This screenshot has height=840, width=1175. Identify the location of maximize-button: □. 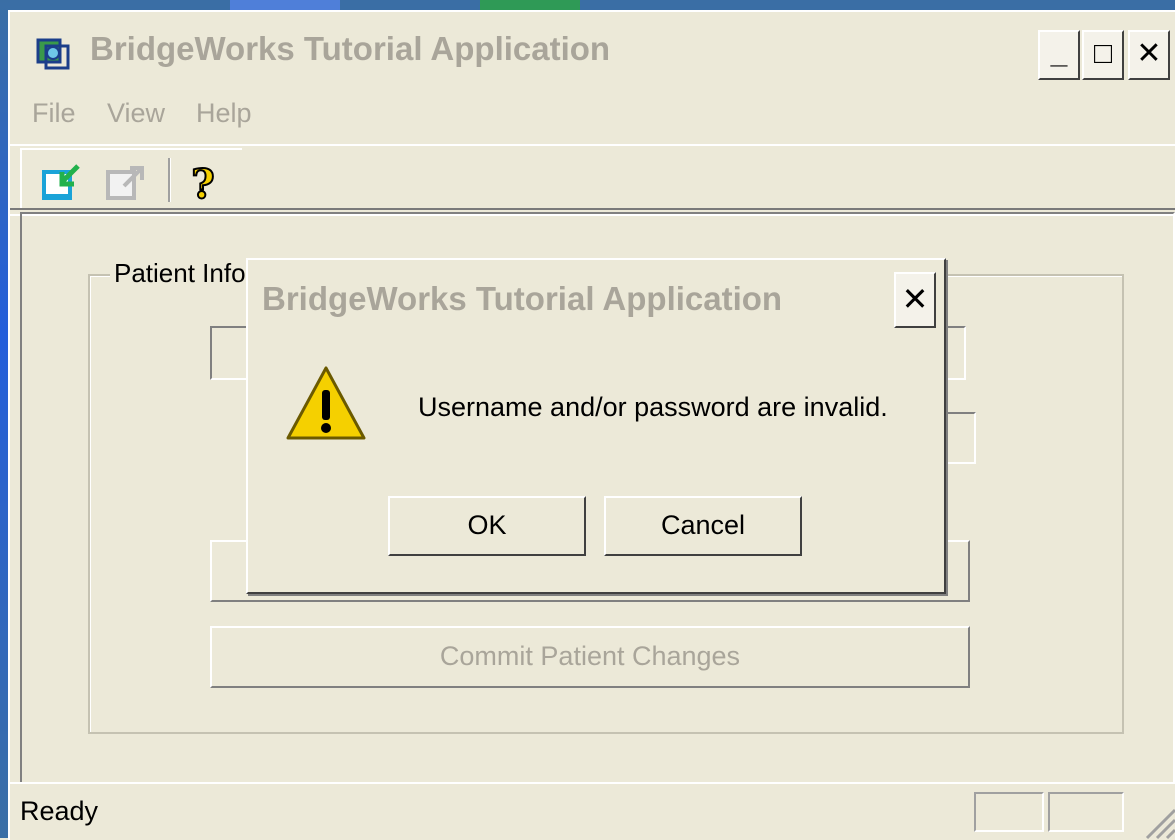
(1103, 55).